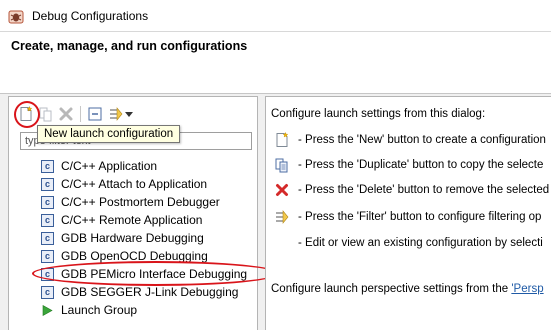 The image size is (551, 330). Describe the element at coordinates (90, 16) in the screenshot. I see `window-title: Debug Configurations` at that location.